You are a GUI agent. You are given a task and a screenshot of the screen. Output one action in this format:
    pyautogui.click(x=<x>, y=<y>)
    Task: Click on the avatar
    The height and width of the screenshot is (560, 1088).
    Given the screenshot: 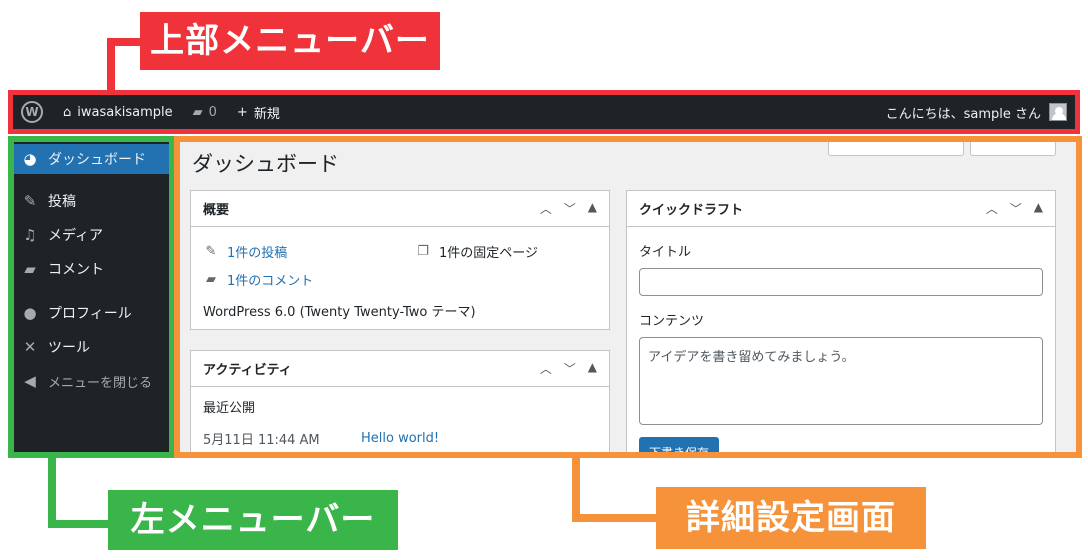 What is the action you would take?
    pyautogui.click(x=1058, y=112)
    